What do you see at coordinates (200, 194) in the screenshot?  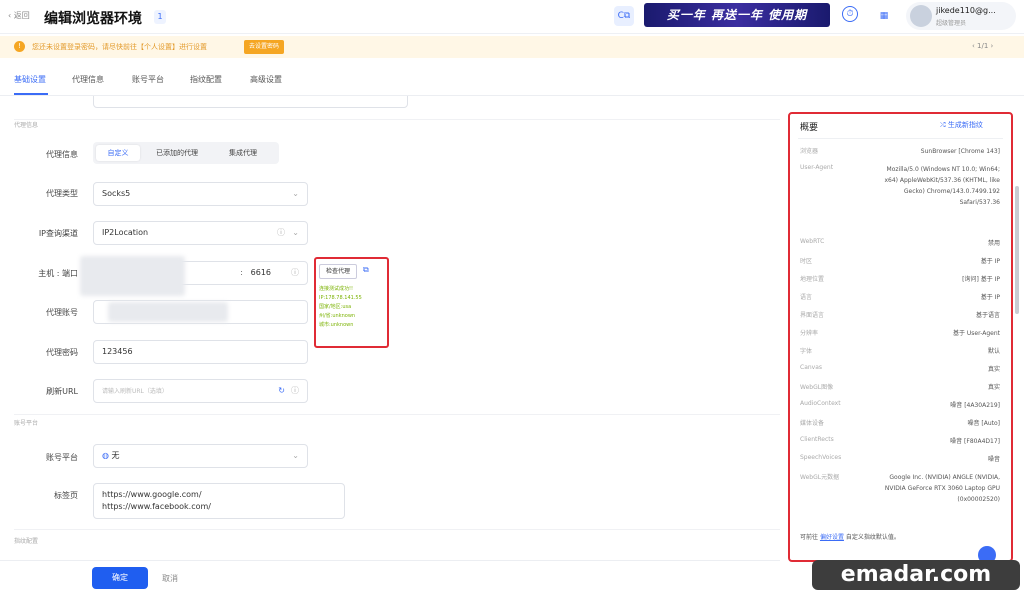 I see `proxy-type-select: Socks5 ⌄` at bounding box center [200, 194].